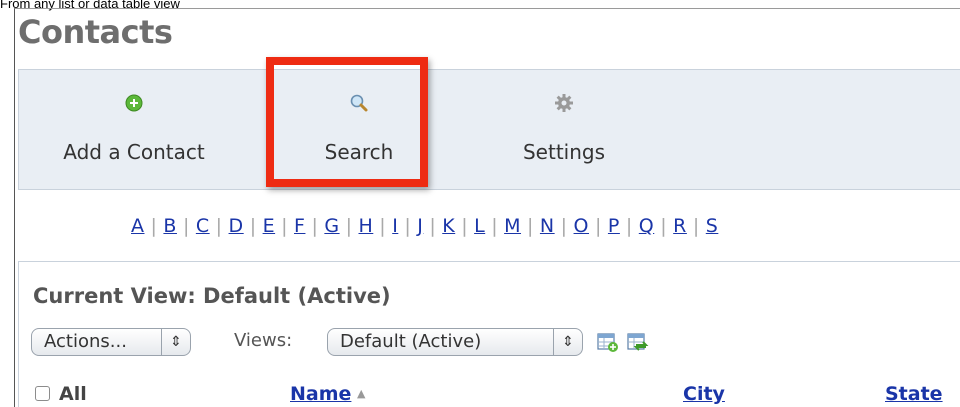  Describe the element at coordinates (512, 226) in the screenshot. I see `alpha-link-m: M` at that location.